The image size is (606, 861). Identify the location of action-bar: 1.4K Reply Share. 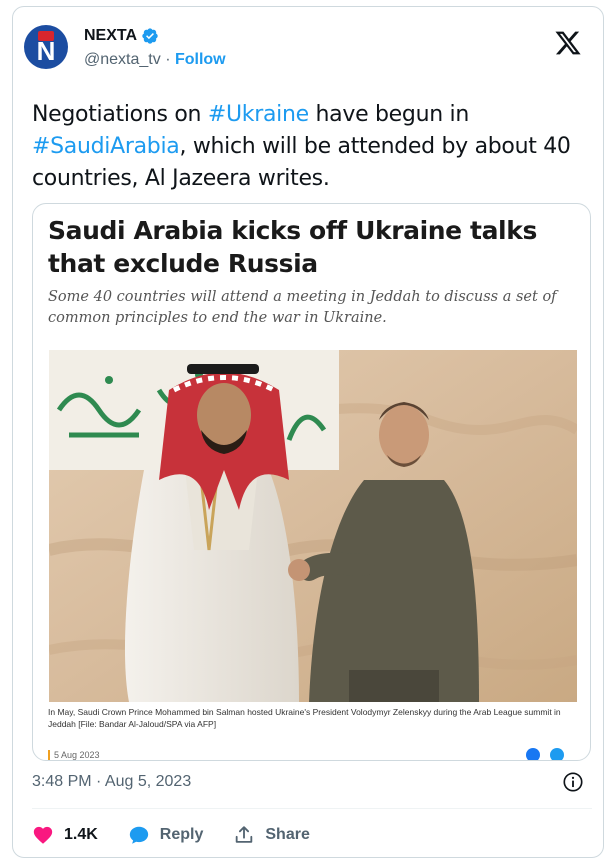
(186, 835).